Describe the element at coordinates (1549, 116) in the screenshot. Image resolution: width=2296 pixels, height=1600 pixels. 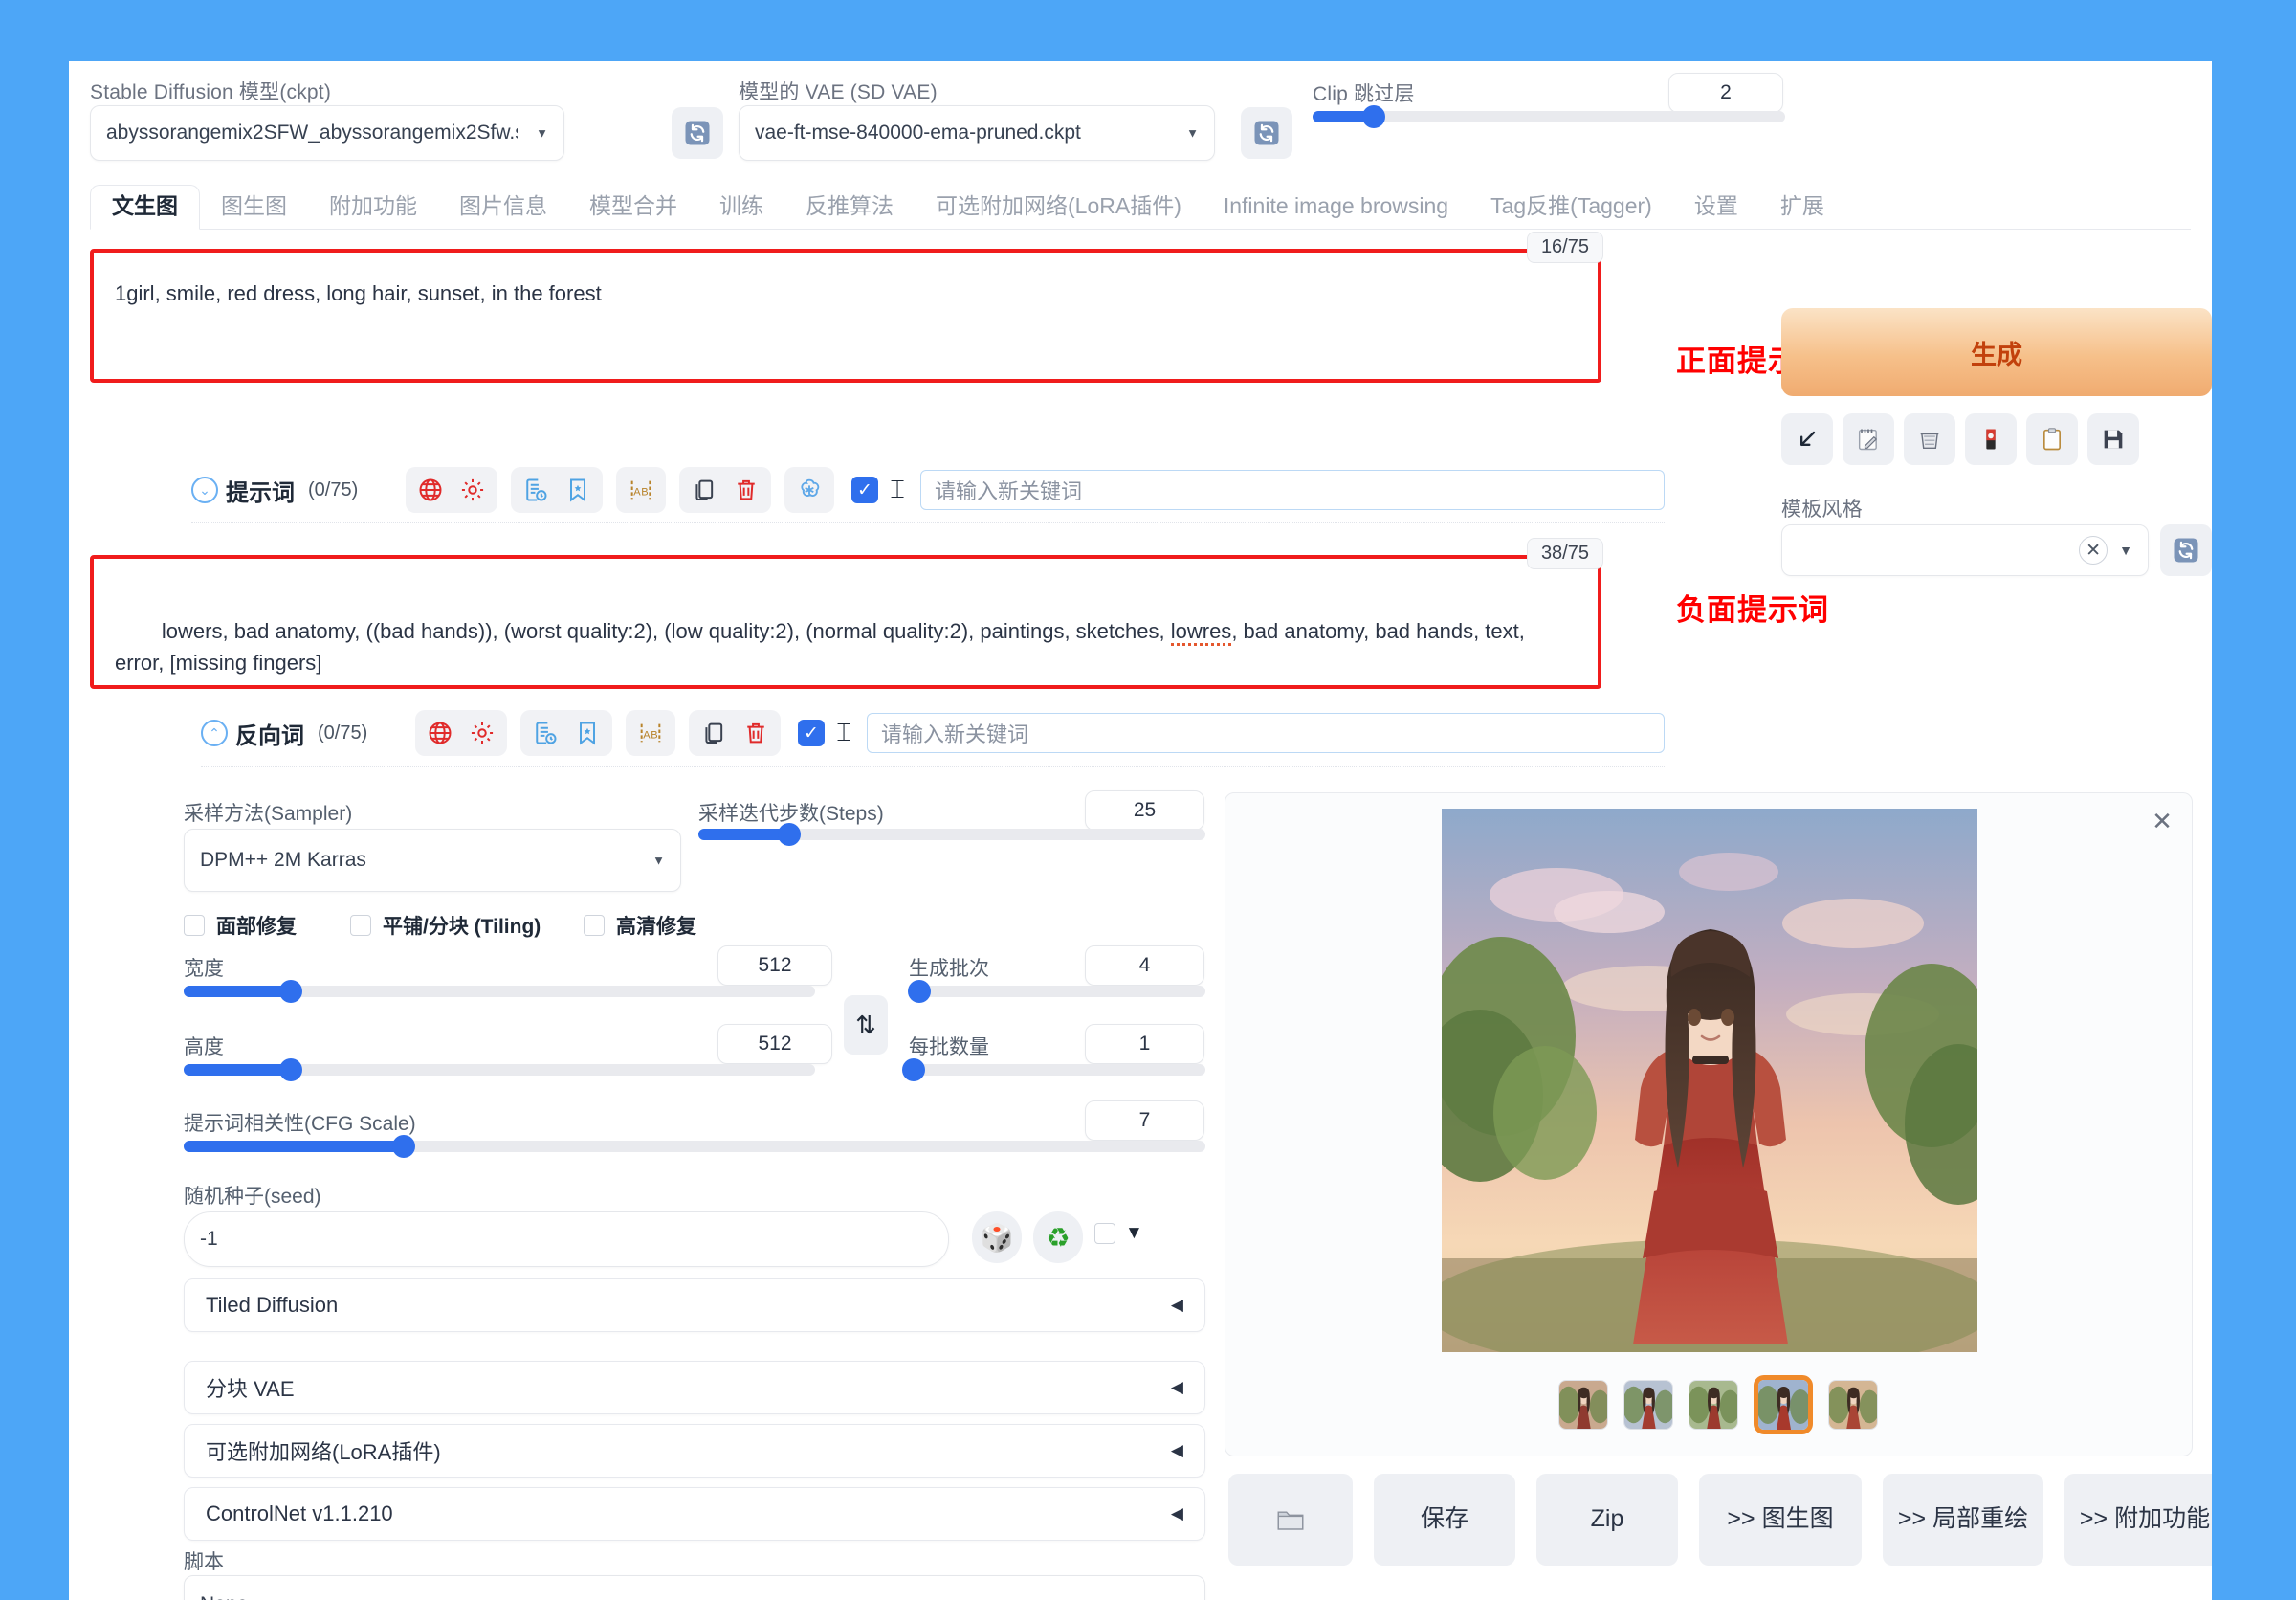
I see `clip-skip-slider` at that location.